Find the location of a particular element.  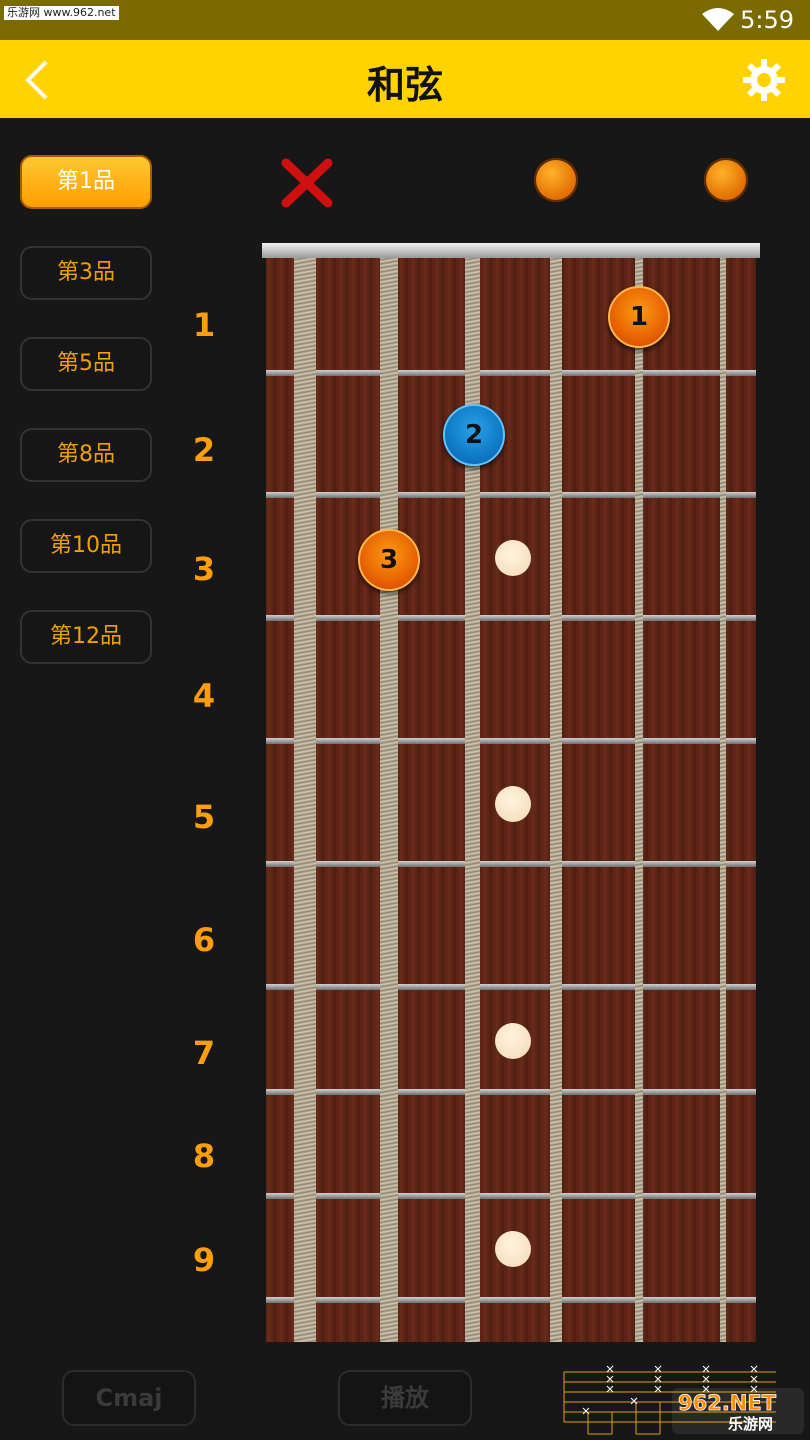

mute-x-icon is located at coordinates (308, 183).